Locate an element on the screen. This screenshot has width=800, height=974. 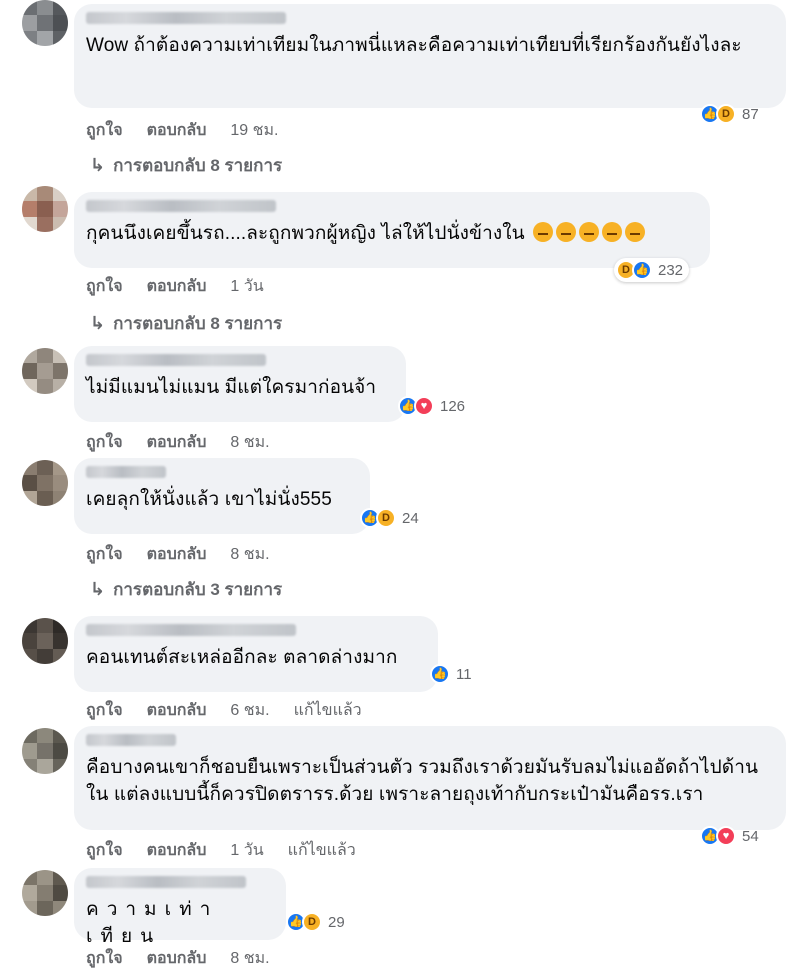
comment-bubble: ความเท่าเทียน is located at coordinates (180, 907).